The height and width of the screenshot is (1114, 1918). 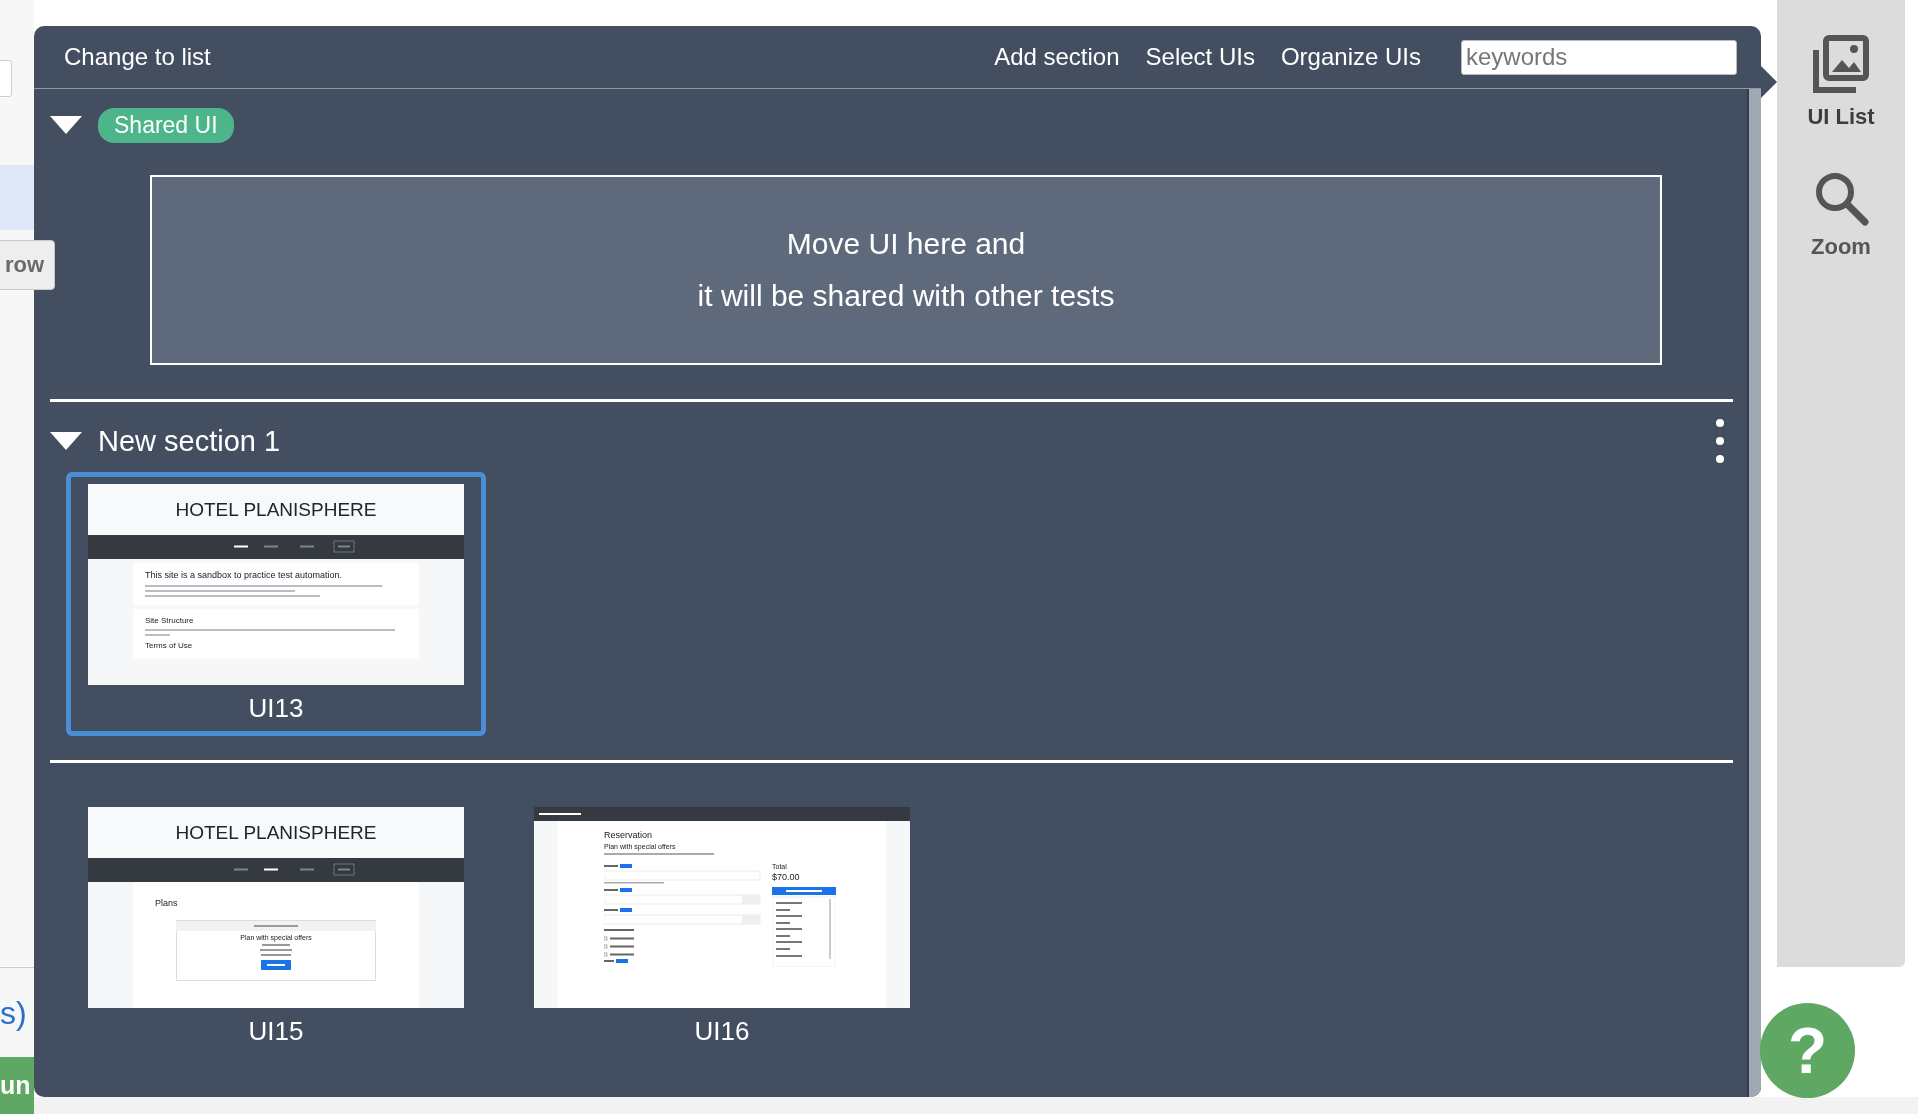 What do you see at coordinates (1350, 57) in the screenshot?
I see `toolbar-action: Organize UIs` at bounding box center [1350, 57].